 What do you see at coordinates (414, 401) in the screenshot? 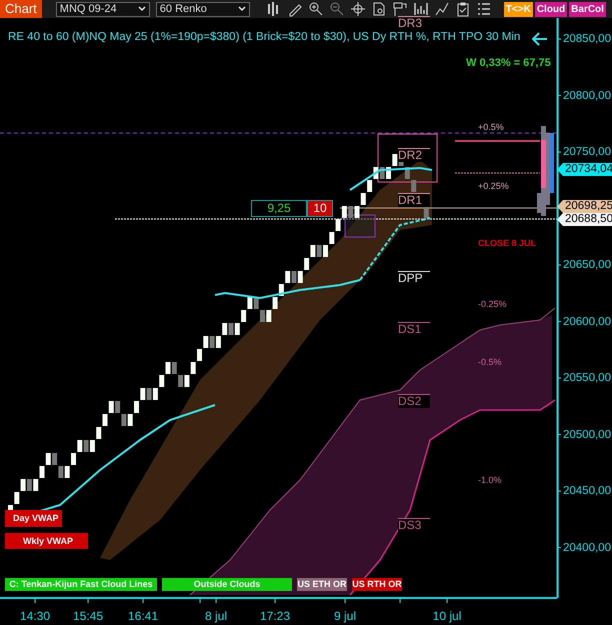
I see `level-label: DS2` at bounding box center [414, 401].